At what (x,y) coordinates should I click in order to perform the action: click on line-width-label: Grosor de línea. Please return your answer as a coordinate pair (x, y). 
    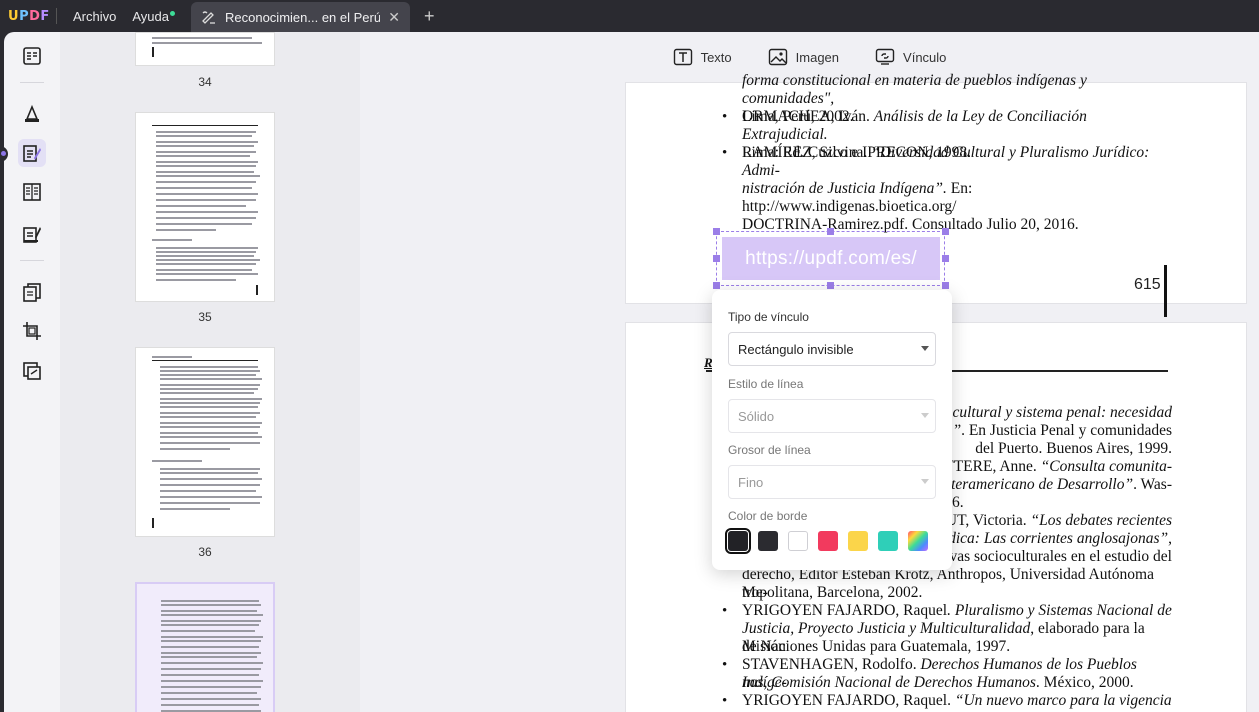
    Looking at the image, I should click on (769, 450).